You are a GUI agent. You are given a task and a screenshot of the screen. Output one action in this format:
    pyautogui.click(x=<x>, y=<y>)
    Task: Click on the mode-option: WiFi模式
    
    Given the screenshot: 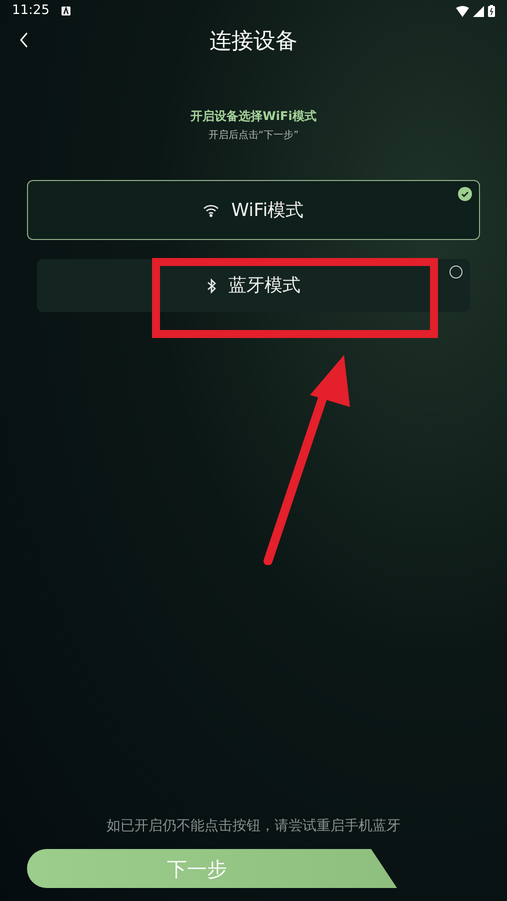 What is the action you would take?
    pyautogui.click(x=253, y=210)
    